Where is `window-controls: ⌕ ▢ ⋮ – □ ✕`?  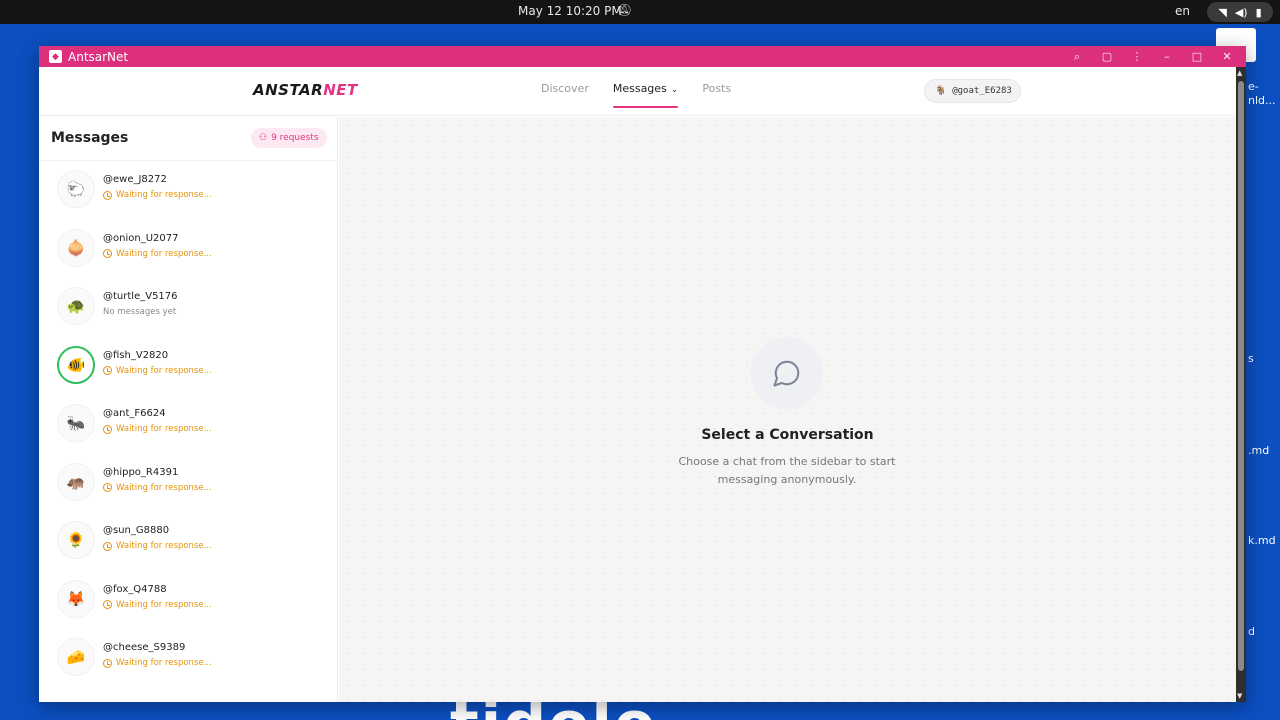 window-controls: ⌕ ▢ ⋮ – □ ✕ is located at coordinates (1152, 56).